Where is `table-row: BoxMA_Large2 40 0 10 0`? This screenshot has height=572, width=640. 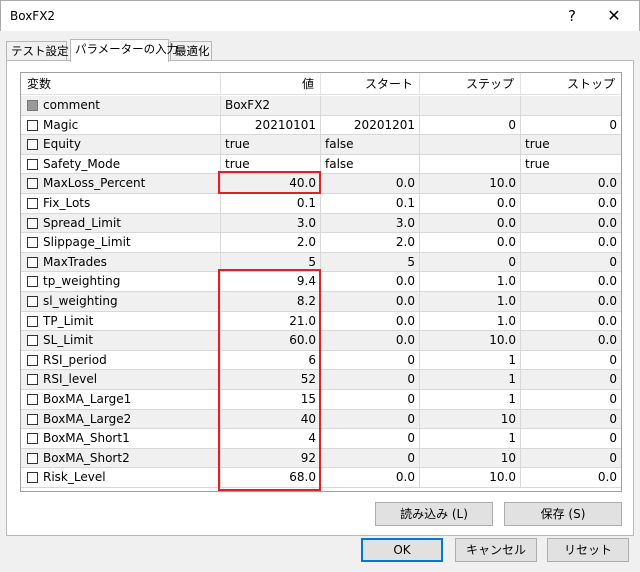
table-row: BoxMA_Large2 40 0 10 0 is located at coordinates (321, 419).